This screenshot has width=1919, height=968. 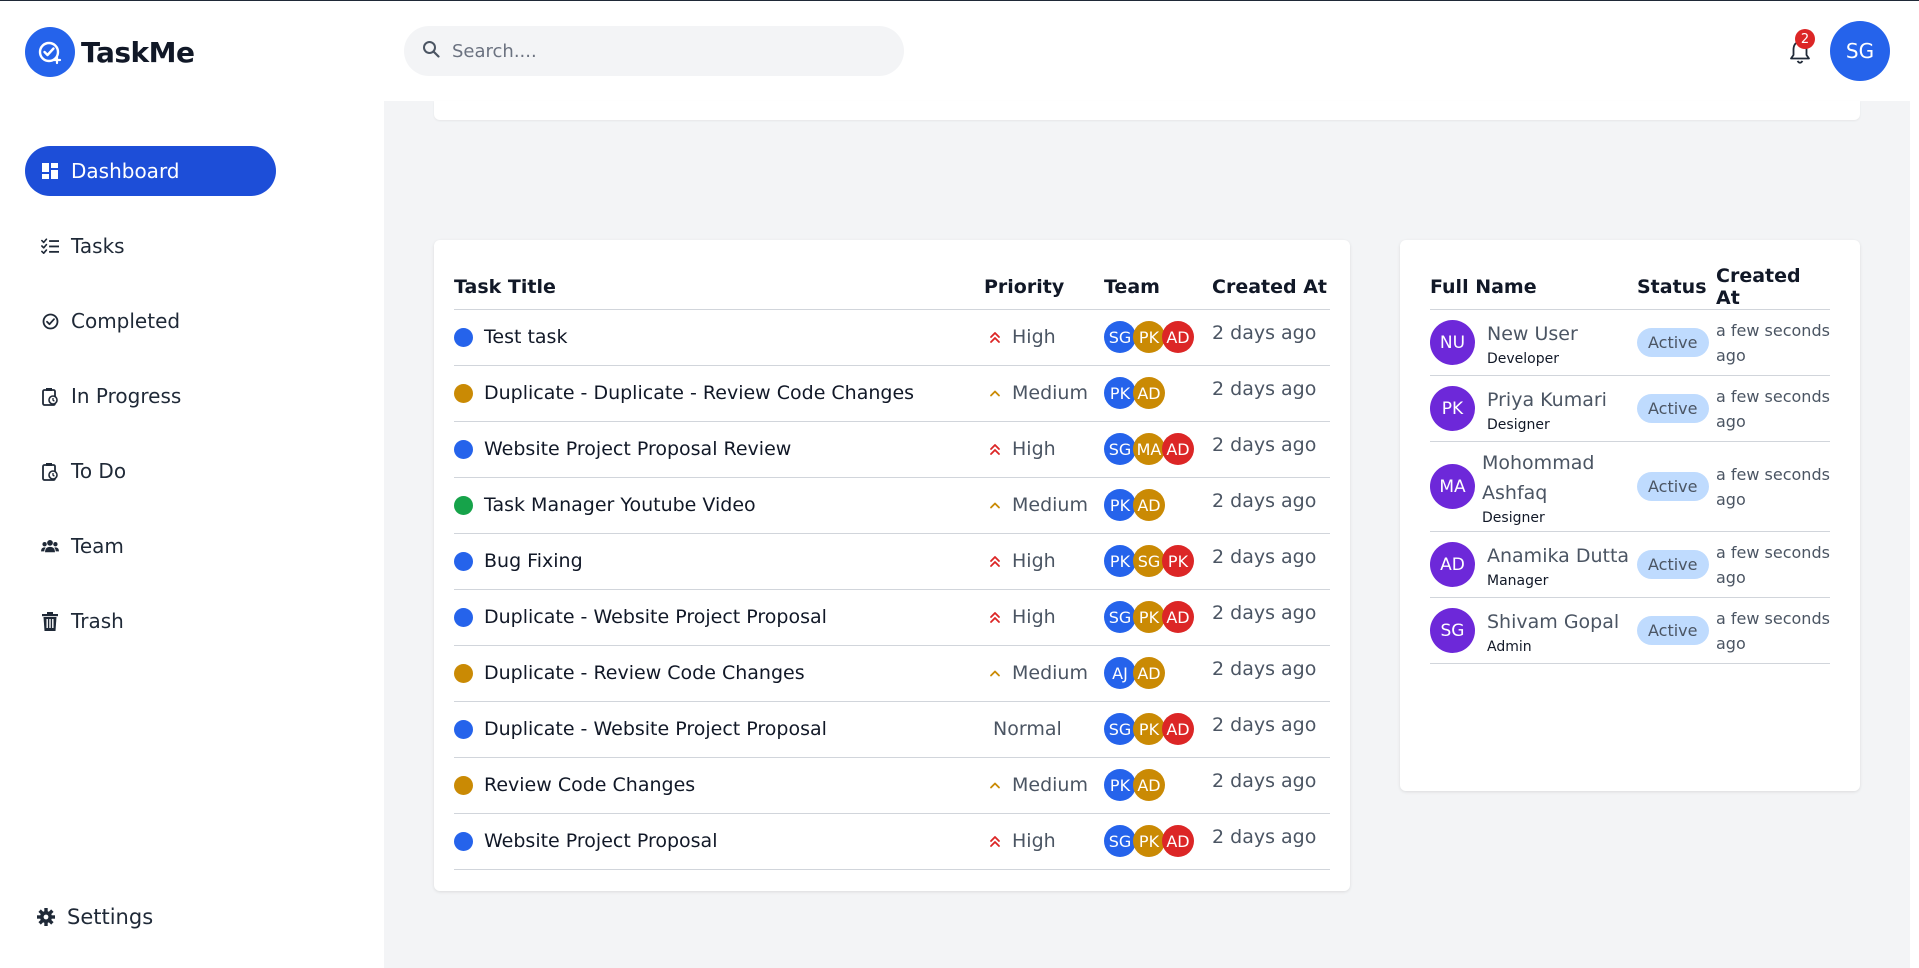 I want to click on task-title: Bug Fixing, so click(x=533, y=561).